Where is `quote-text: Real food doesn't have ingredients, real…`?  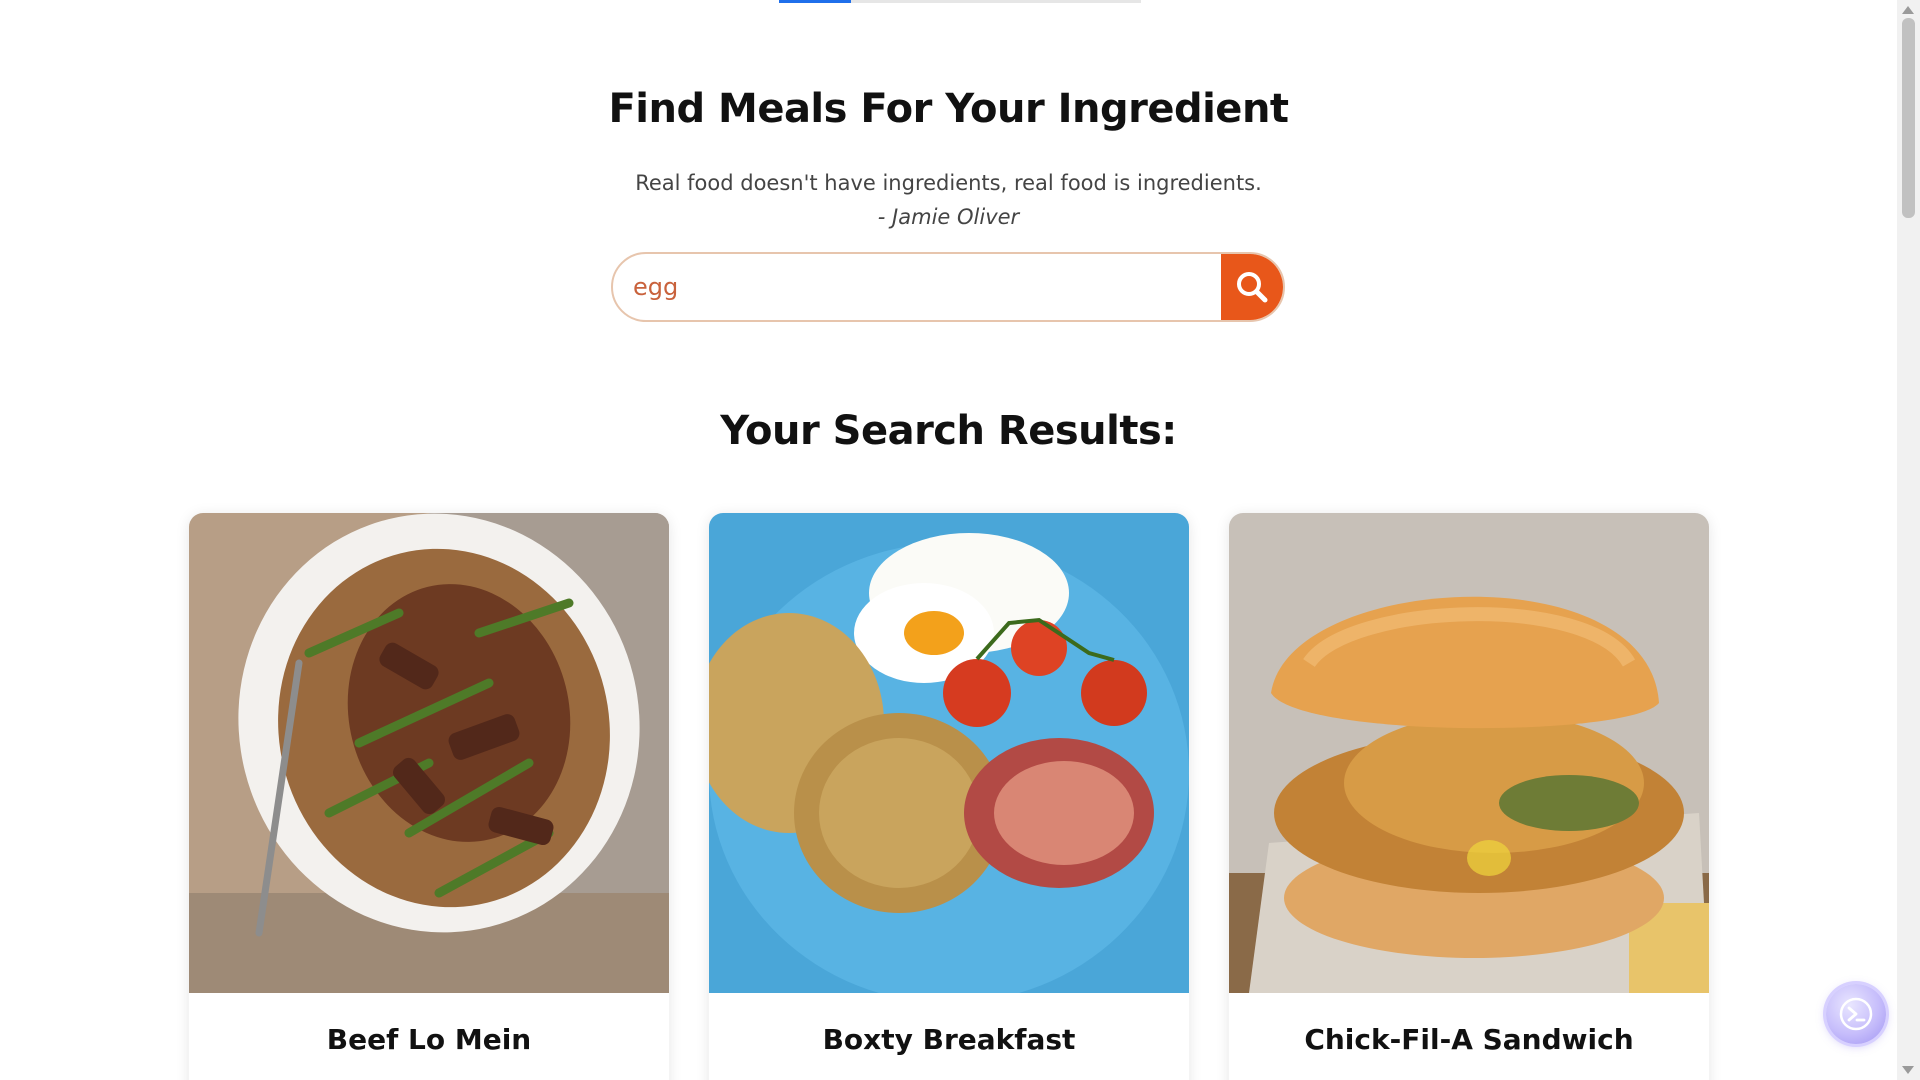
quote-text: Real food doesn't have ingredients, real… is located at coordinates (948, 183).